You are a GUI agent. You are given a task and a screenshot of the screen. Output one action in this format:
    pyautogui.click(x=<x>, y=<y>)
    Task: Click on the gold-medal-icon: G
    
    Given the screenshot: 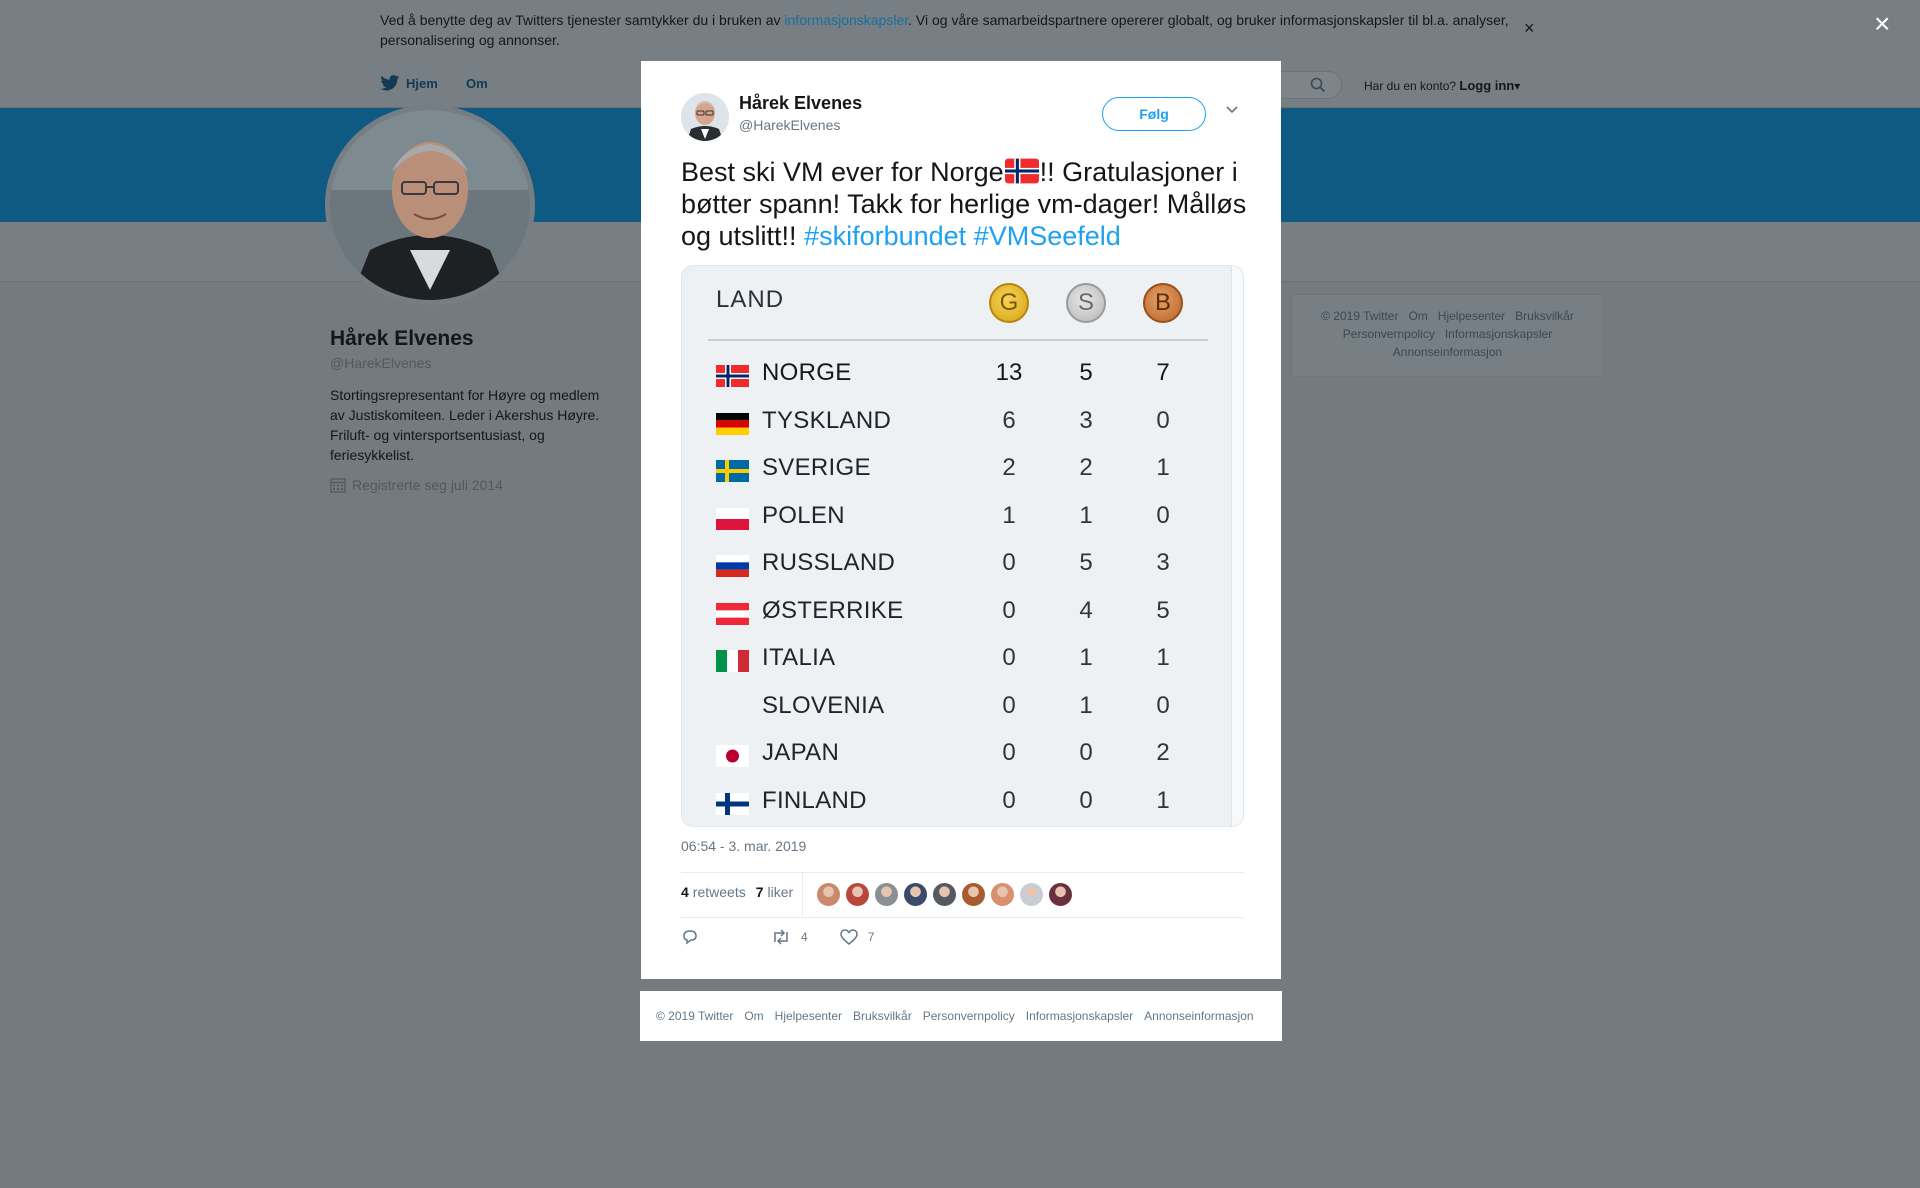 What is the action you would take?
    pyautogui.click(x=1009, y=303)
    